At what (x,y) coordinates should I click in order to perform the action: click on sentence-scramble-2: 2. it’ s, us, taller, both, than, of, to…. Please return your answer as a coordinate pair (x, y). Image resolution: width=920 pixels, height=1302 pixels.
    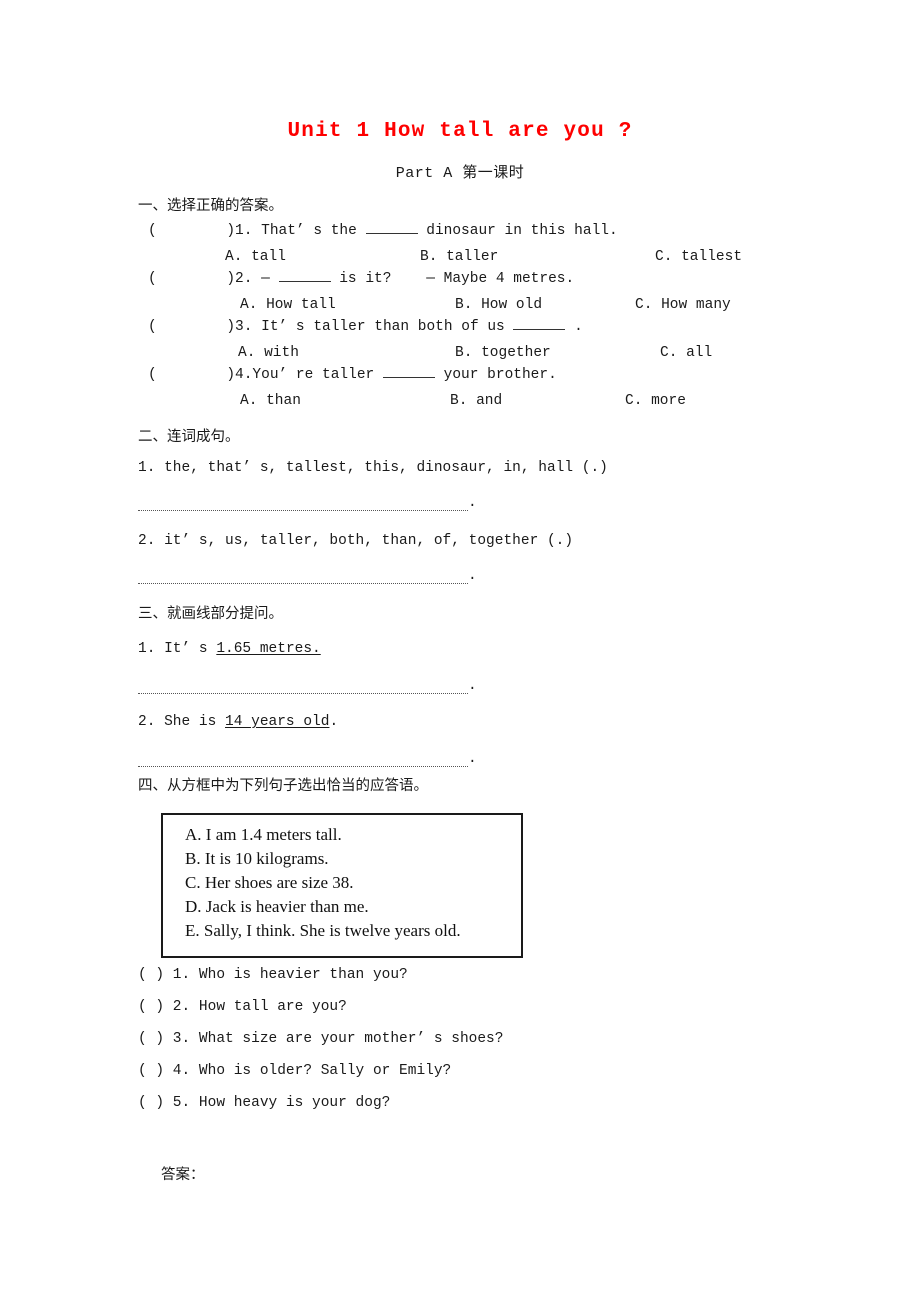
    Looking at the image, I should click on (356, 541).